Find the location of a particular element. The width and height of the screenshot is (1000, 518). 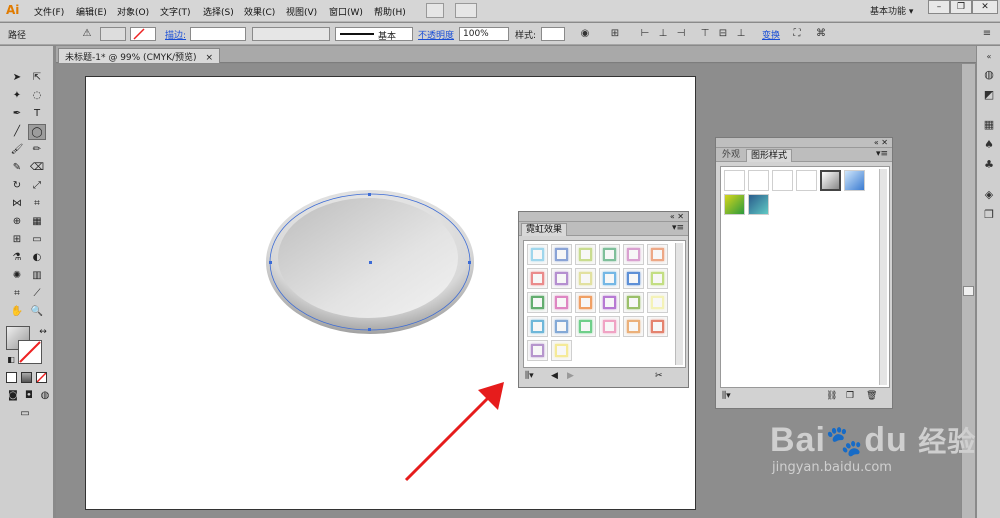

eraser-tool-icon: ⌫ is located at coordinates (37, 168).